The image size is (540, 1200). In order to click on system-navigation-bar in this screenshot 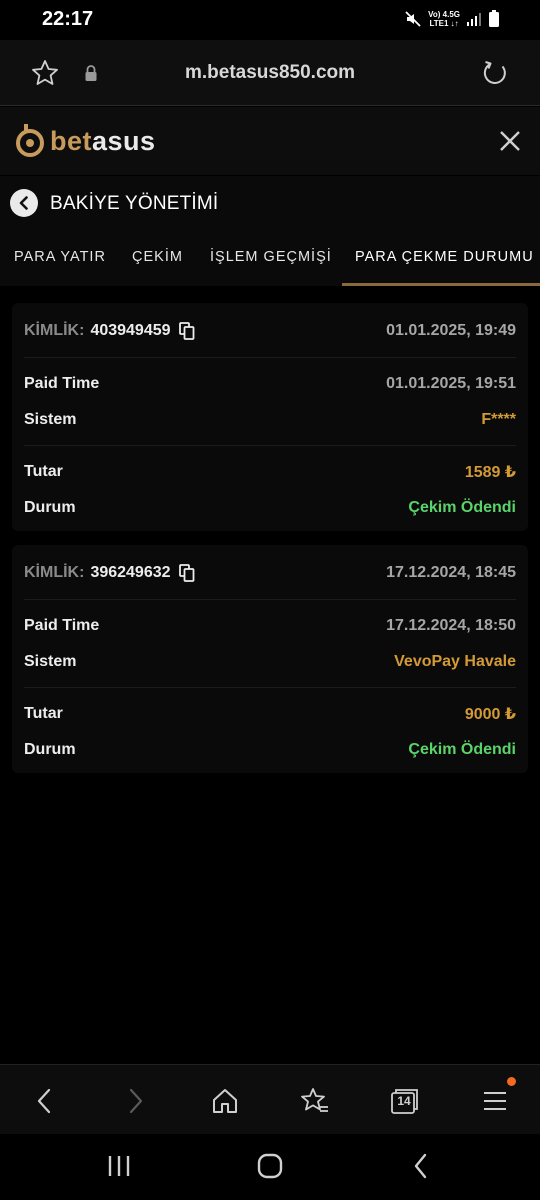, I will do `click(270, 1167)`.